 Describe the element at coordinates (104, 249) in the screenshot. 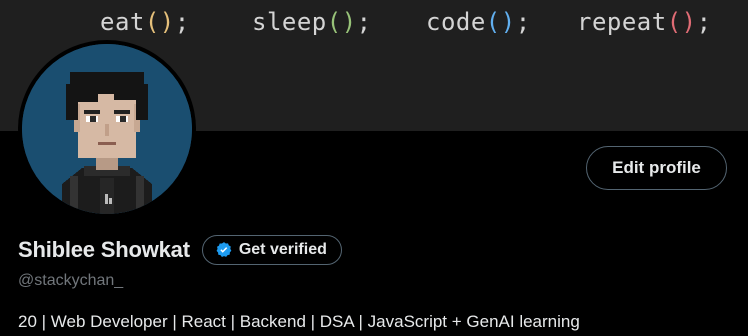

I see `display-name: Shiblee Showkat` at that location.